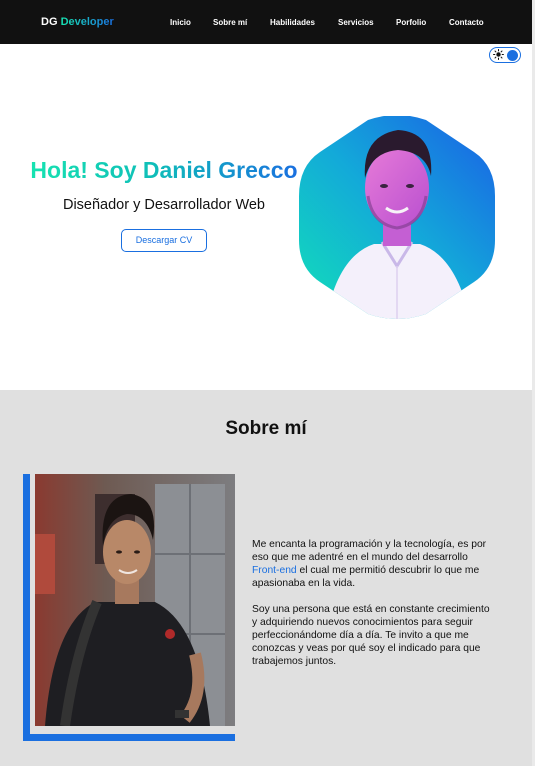  What do you see at coordinates (164, 240) in the screenshot?
I see `download-cv-button: Descargar CV` at bounding box center [164, 240].